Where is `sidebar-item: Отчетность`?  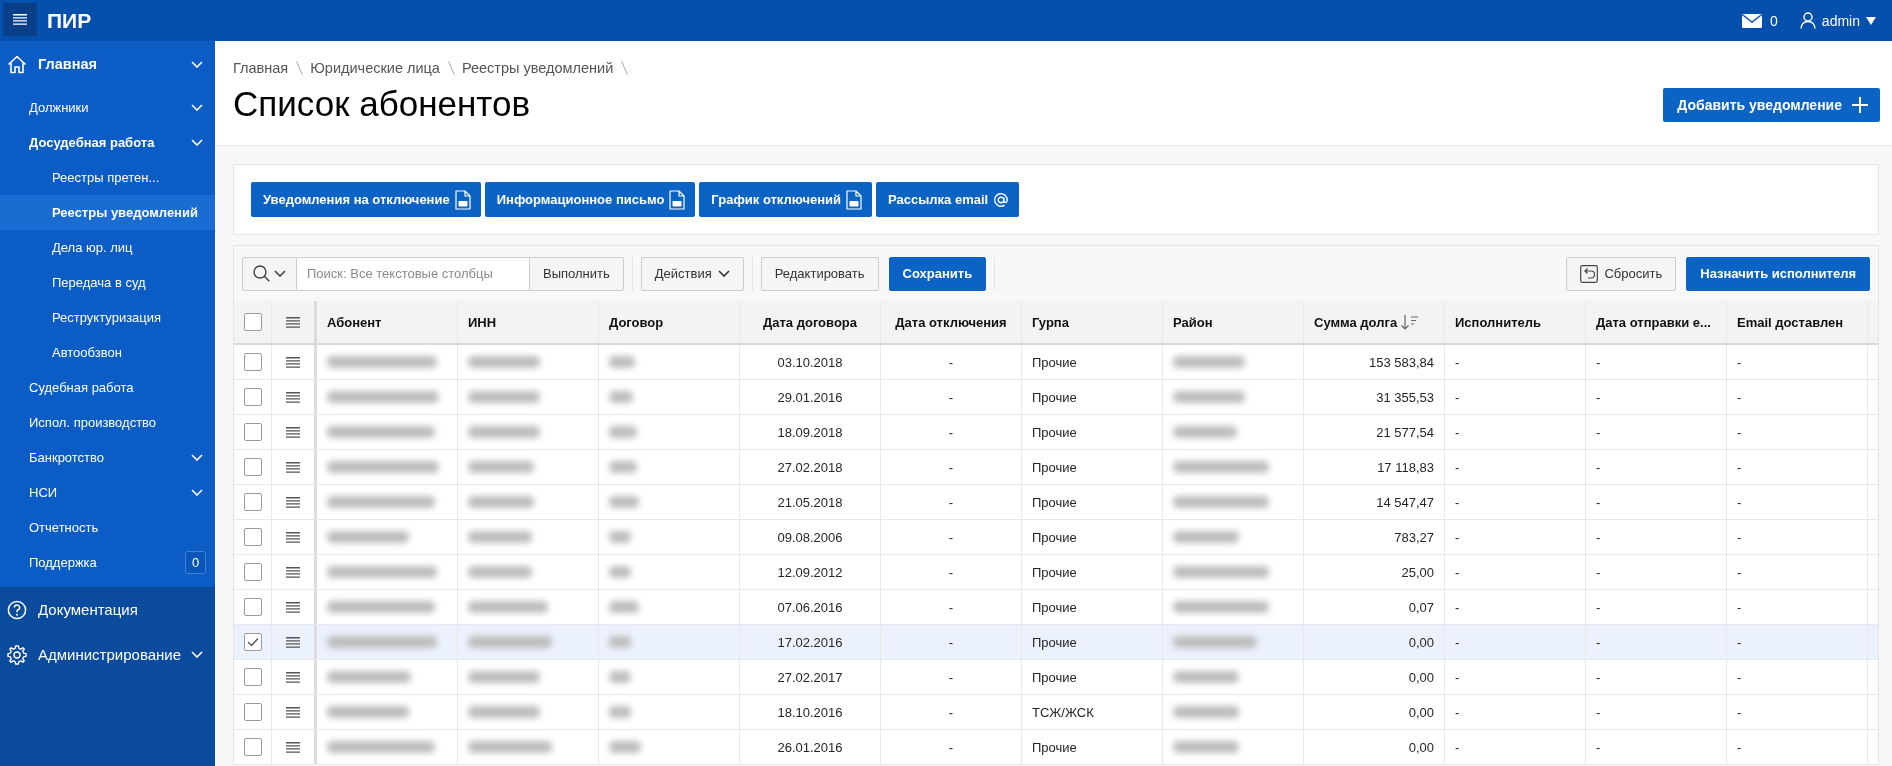 sidebar-item: Отчетность is located at coordinates (107, 527).